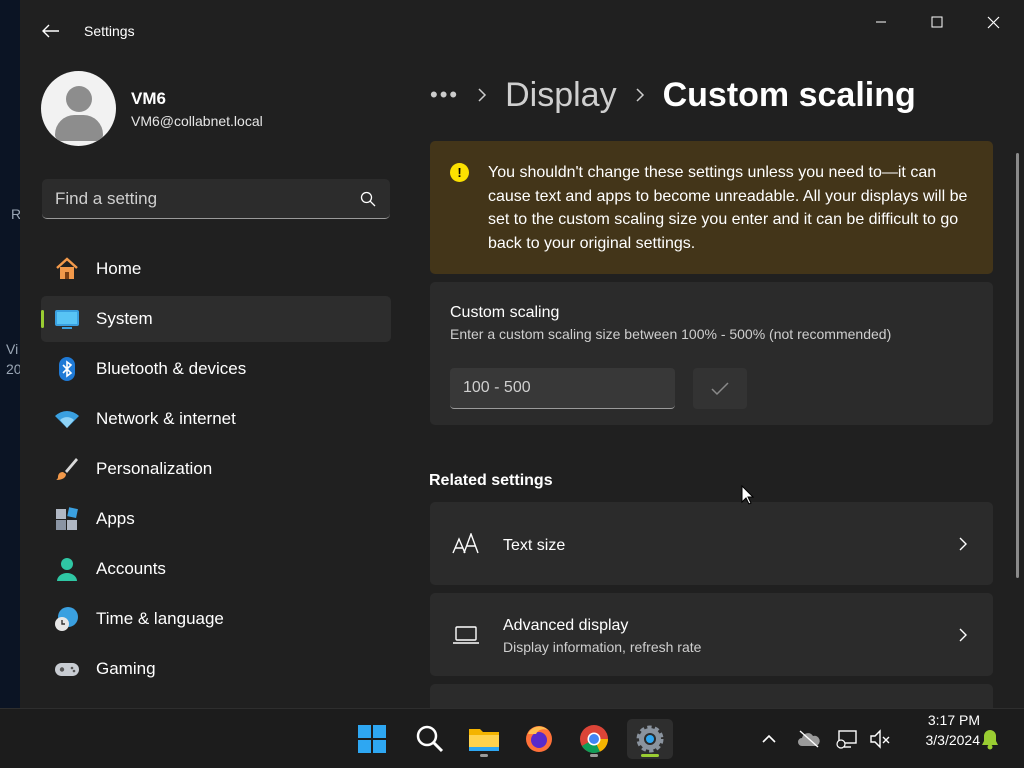 The height and width of the screenshot is (768, 1024). I want to click on sidebar-item-label: Bluetooth & devices, so click(171, 368).